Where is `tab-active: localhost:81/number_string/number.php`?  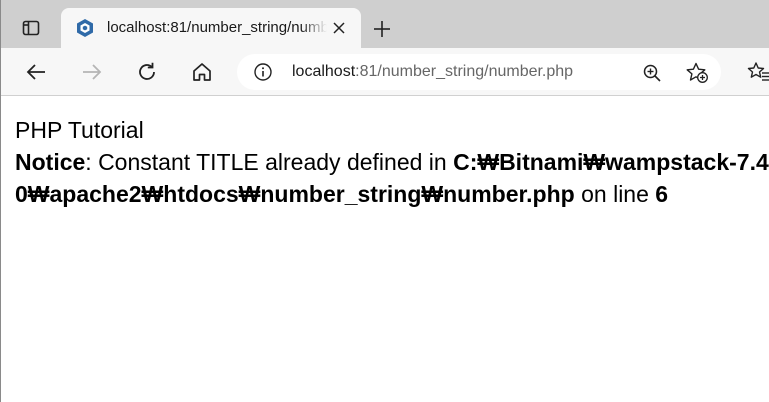
tab-active: localhost:81/number_string/number.php is located at coordinates (211, 28).